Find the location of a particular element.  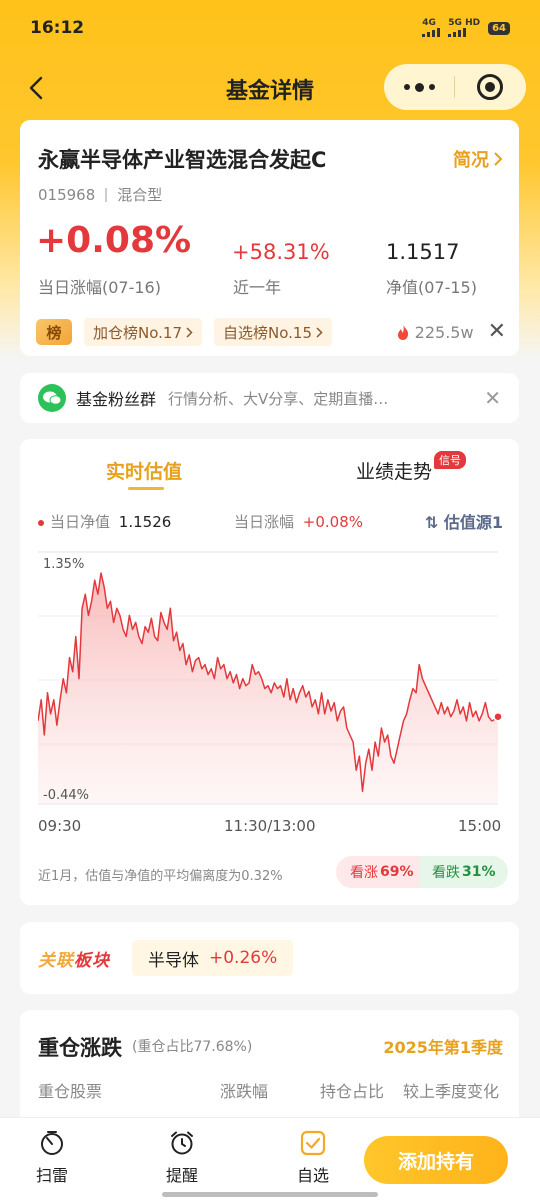

x-tick-start: 09:30 is located at coordinates (60, 826).